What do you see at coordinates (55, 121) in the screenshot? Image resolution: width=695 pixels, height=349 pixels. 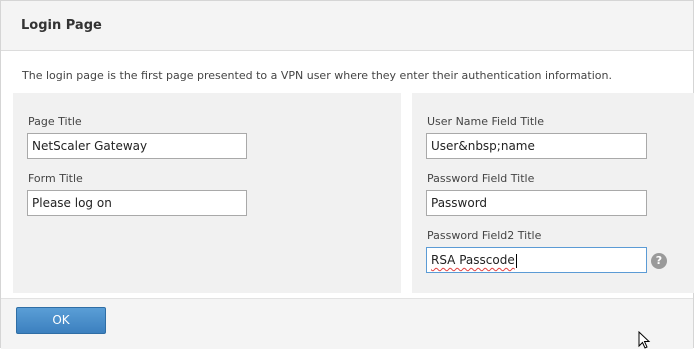 I see `page-title-label: Page Title` at bounding box center [55, 121].